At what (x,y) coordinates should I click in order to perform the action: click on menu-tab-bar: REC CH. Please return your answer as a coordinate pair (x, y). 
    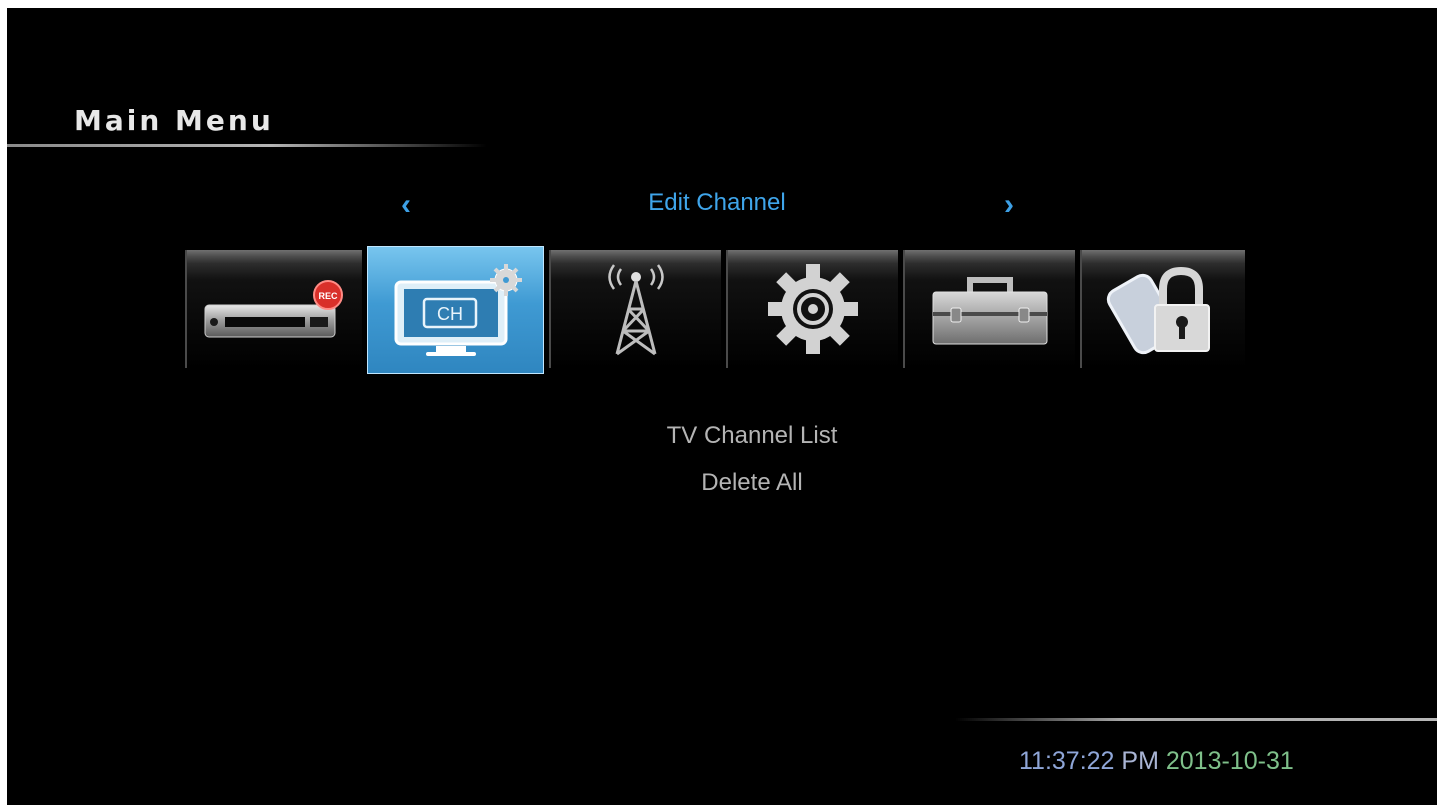
    Looking at the image, I should click on (715, 313).